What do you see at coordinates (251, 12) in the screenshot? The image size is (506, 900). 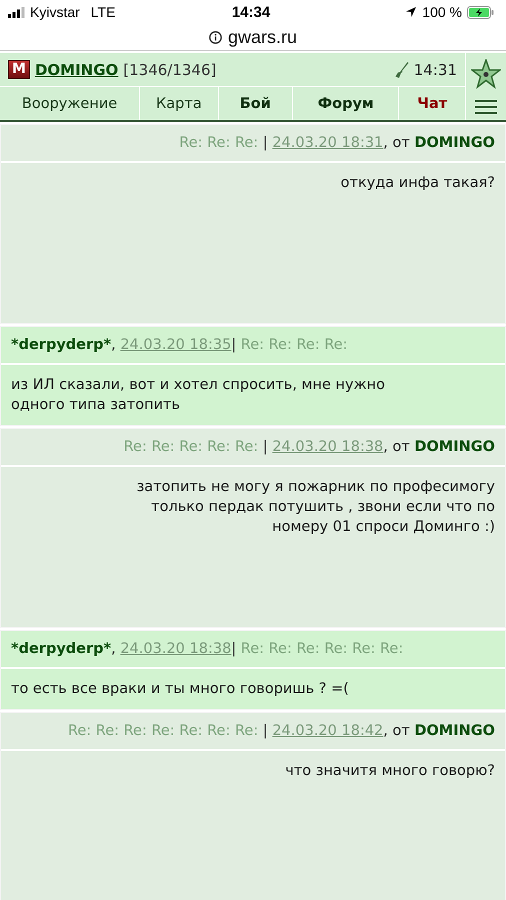 I see `status-time: 14:34` at bounding box center [251, 12].